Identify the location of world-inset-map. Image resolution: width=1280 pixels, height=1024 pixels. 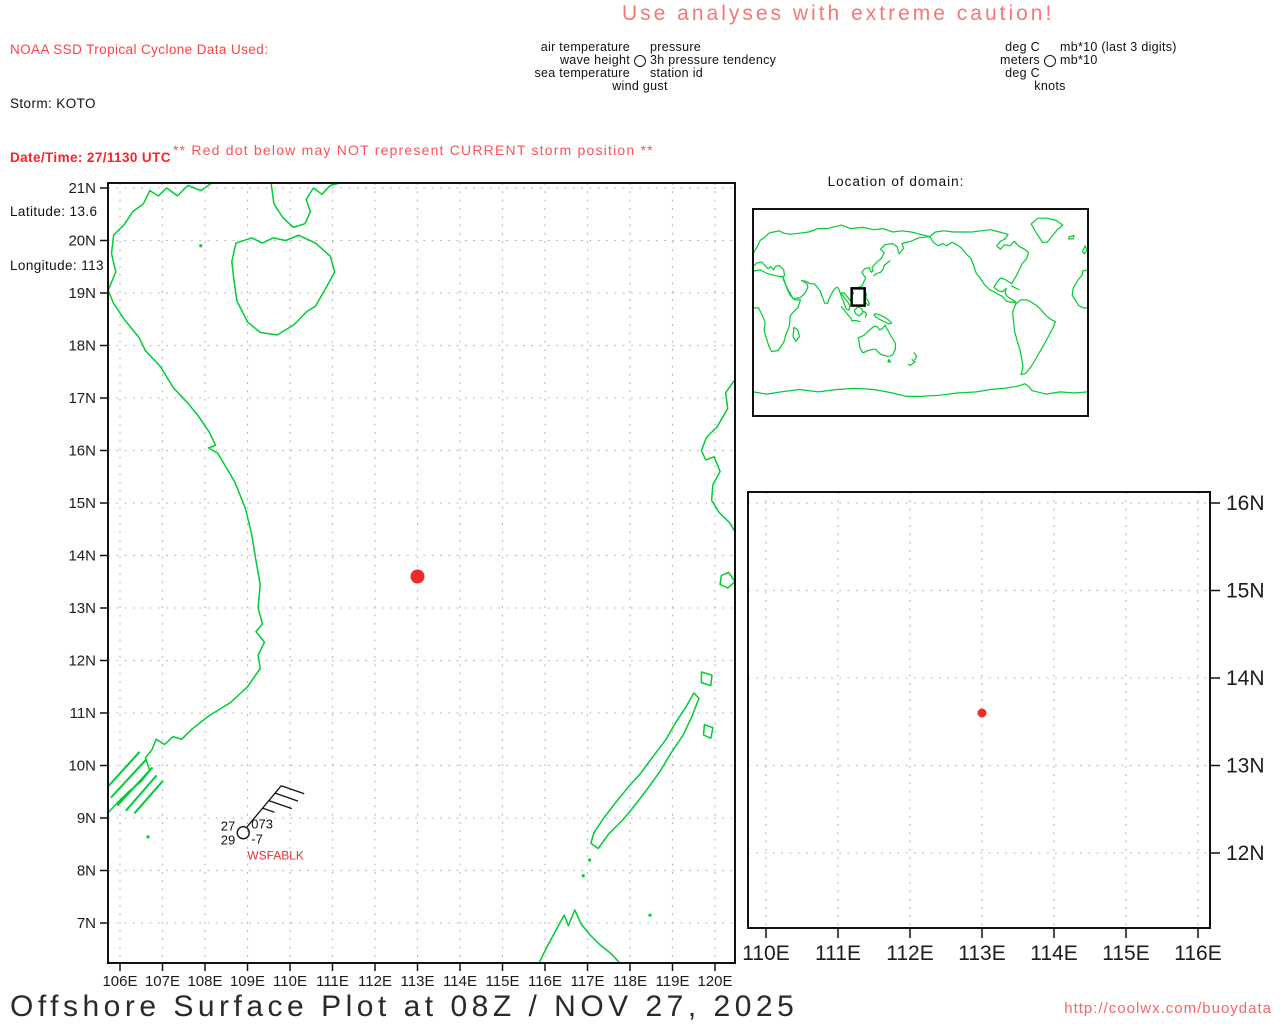
(920, 312).